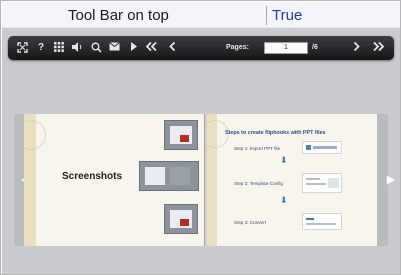  Describe the element at coordinates (391, 180) in the screenshot. I see `flip-right-arrow-icon: ▶` at that location.